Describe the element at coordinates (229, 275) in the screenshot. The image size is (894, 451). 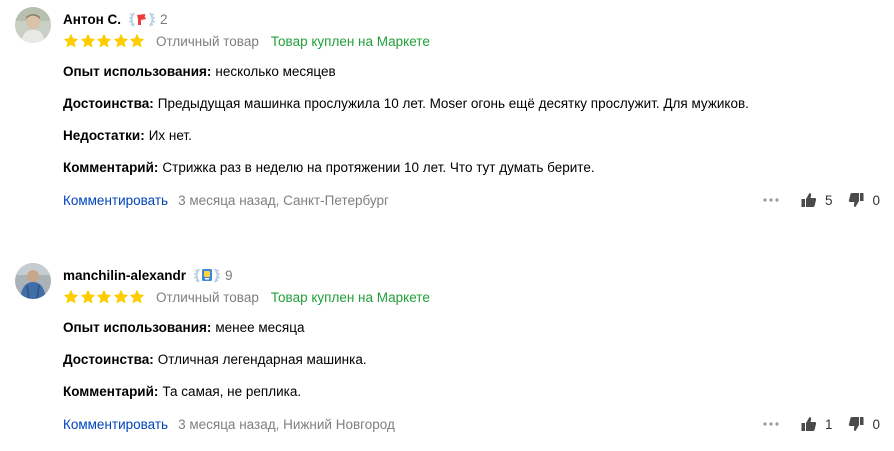
I see `badge-count: 9` at that location.